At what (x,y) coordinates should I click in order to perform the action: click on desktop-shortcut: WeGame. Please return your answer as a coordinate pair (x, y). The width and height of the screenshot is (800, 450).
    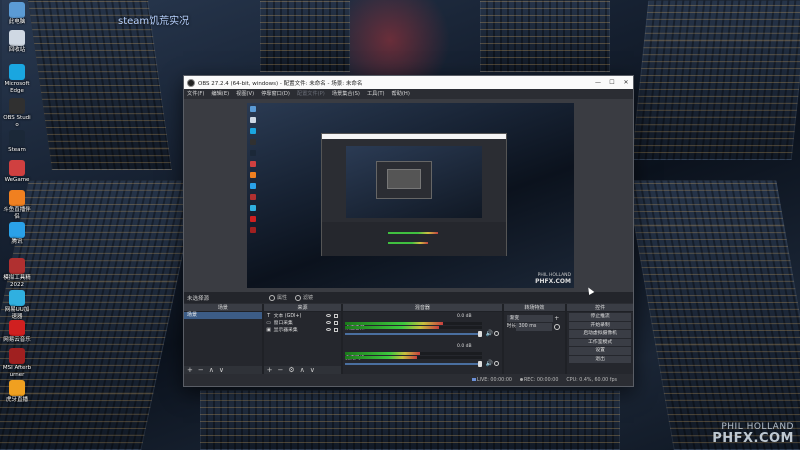
    Looking at the image, I should click on (17, 172).